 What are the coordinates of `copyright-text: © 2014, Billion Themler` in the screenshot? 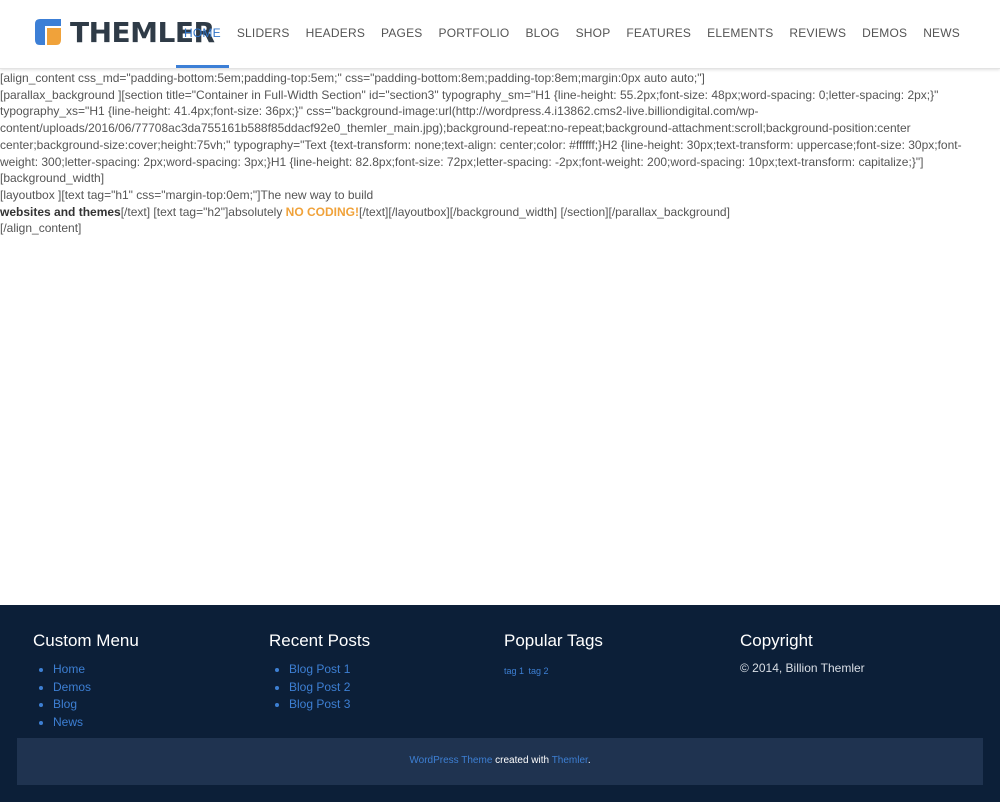 It's located at (802, 668).